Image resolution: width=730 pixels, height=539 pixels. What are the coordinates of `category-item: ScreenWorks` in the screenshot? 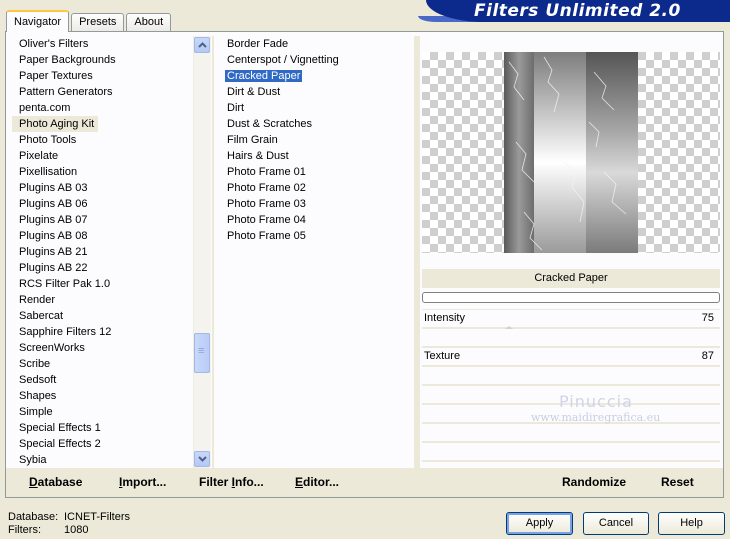 It's located at (104, 348).